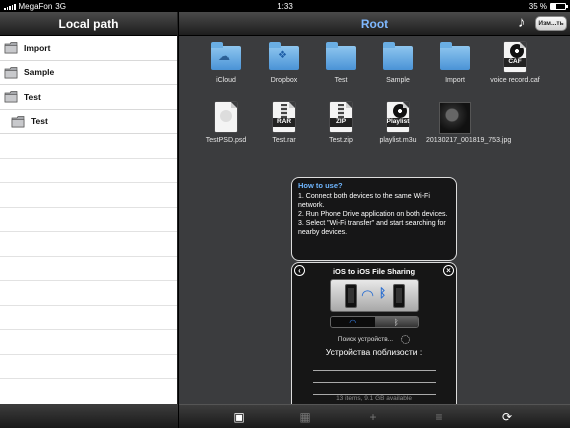 Image resolution: width=570 pixels, height=428 pixels. I want to click on file-item: CAF voice record.caf, so click(515, 64).